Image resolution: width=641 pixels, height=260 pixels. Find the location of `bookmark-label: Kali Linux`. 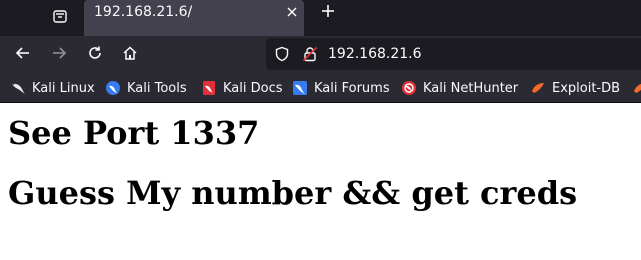

bookmark-label: Kali Linux is located at coordinates (63, 88).